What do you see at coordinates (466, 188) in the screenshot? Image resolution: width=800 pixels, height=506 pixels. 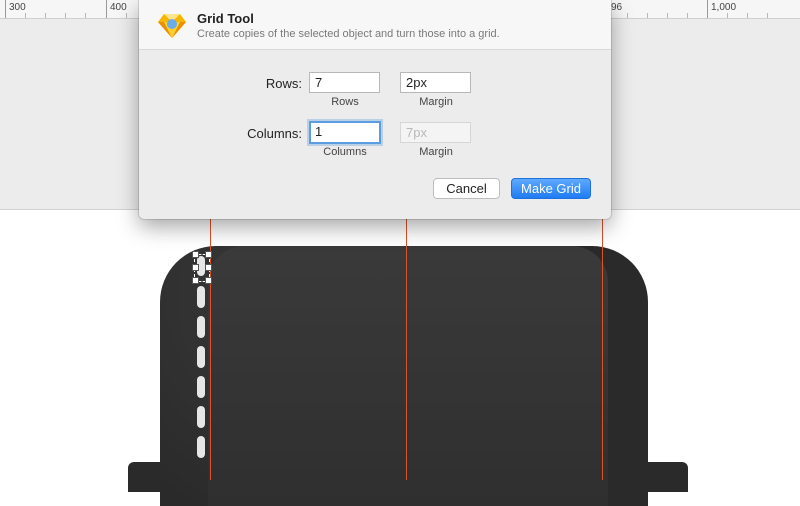 I see `cancel-button: Cancel` at bounding box center [466, 188].